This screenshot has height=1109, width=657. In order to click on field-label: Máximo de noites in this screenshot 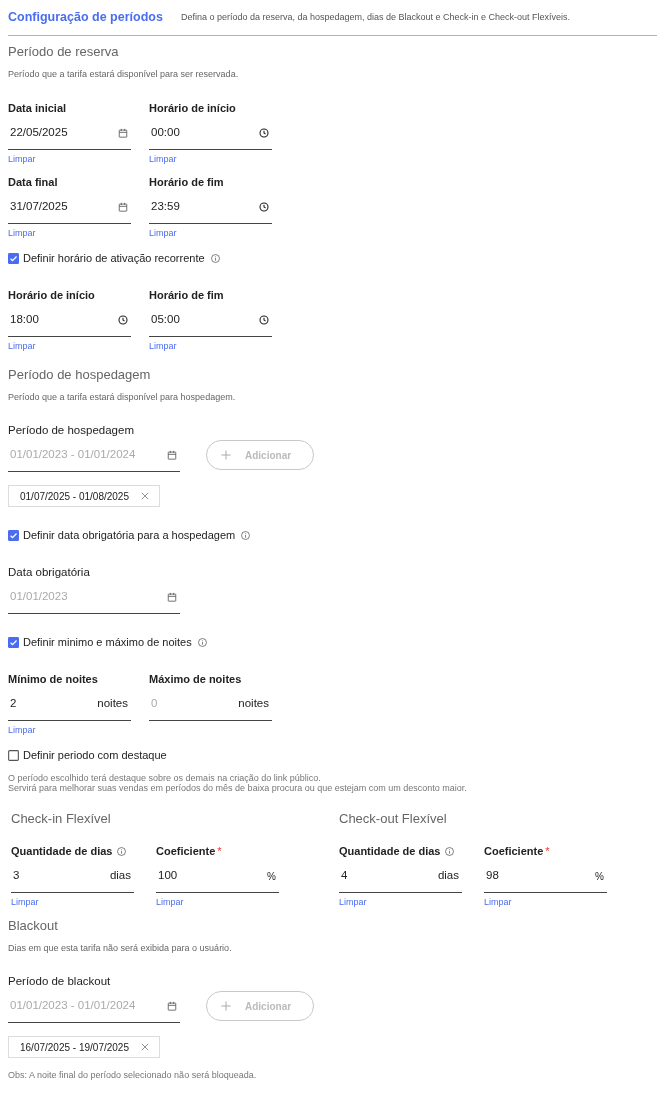, I will do `click(195, 679)`.